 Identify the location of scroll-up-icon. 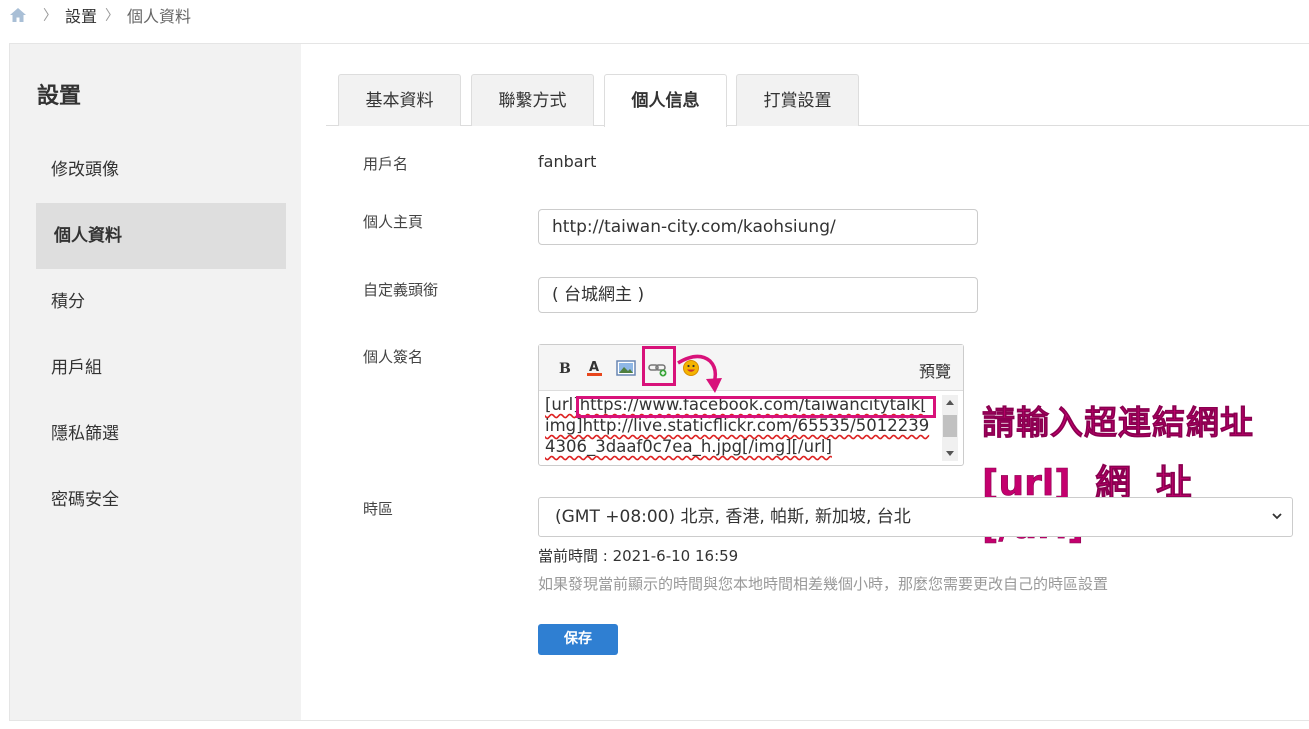
(950, 402).